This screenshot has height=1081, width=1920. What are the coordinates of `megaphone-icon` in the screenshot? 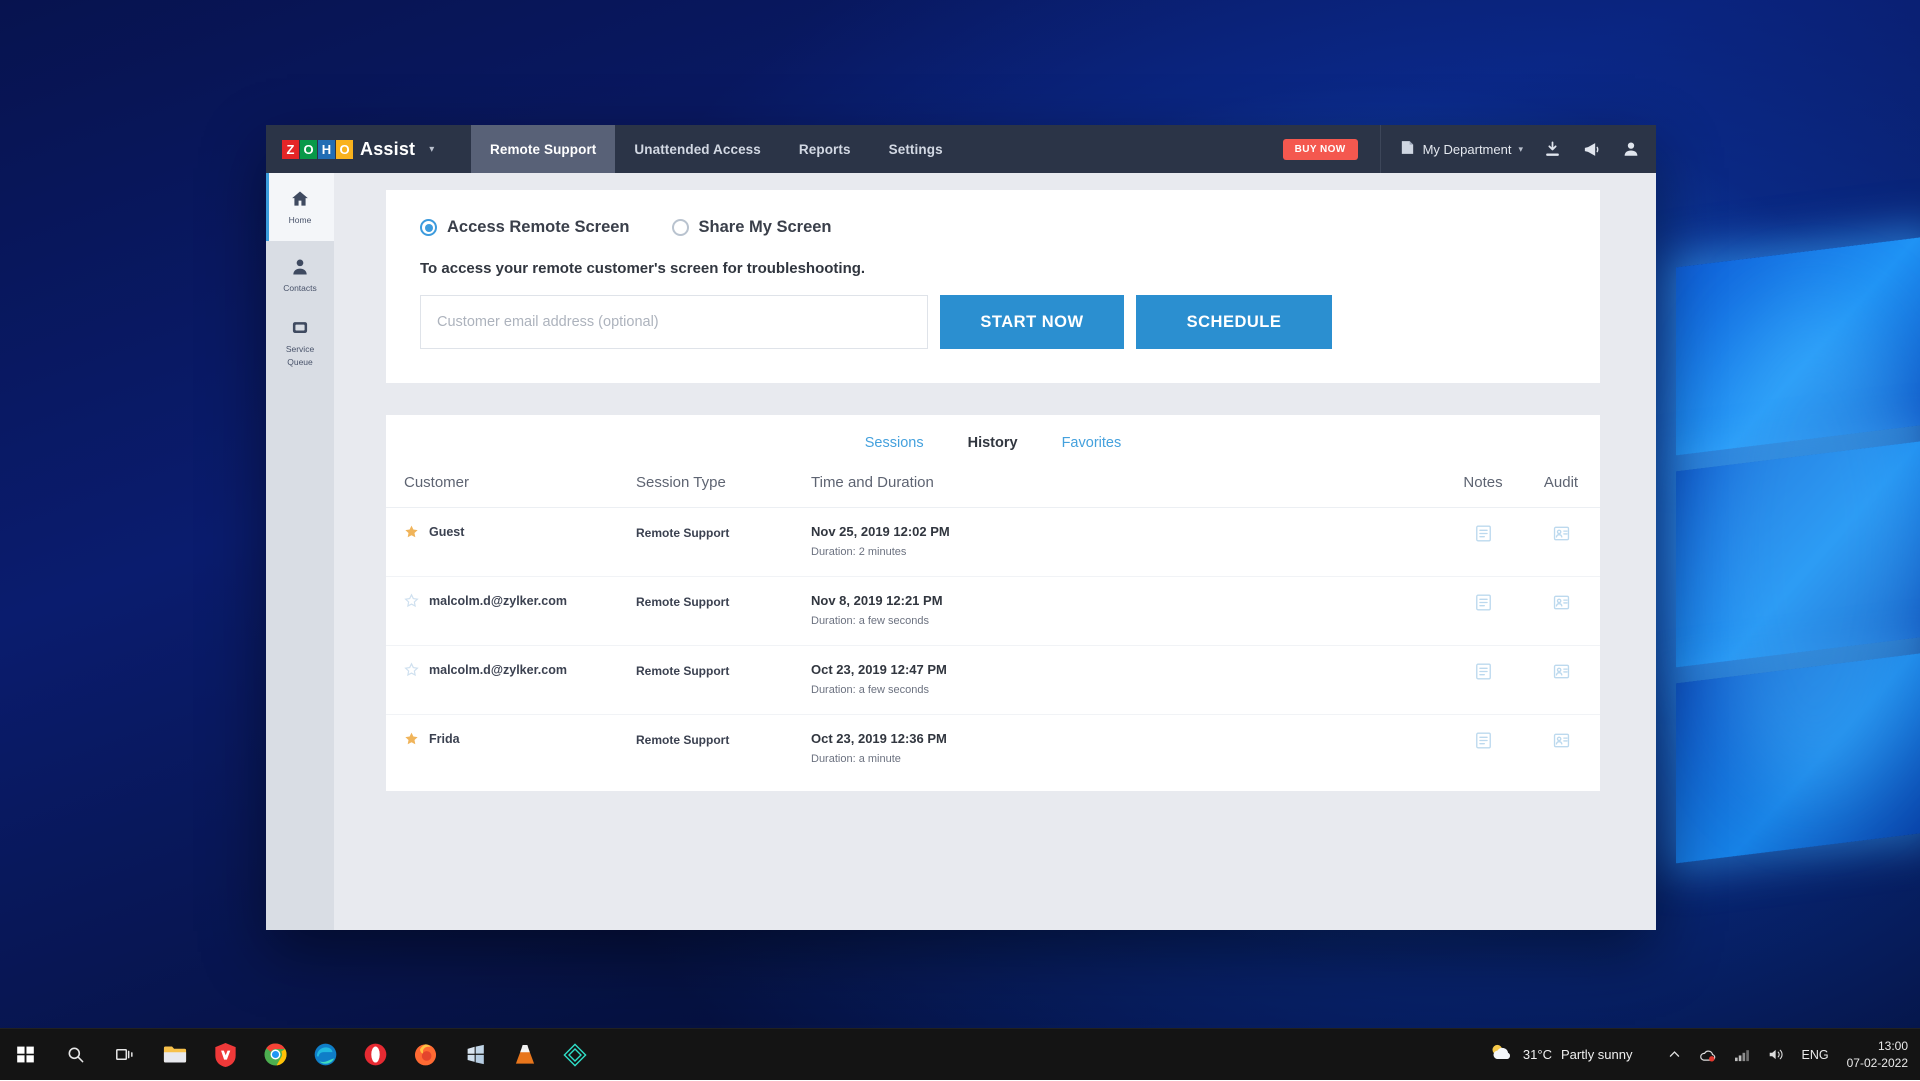 It's located at (1592, 149).